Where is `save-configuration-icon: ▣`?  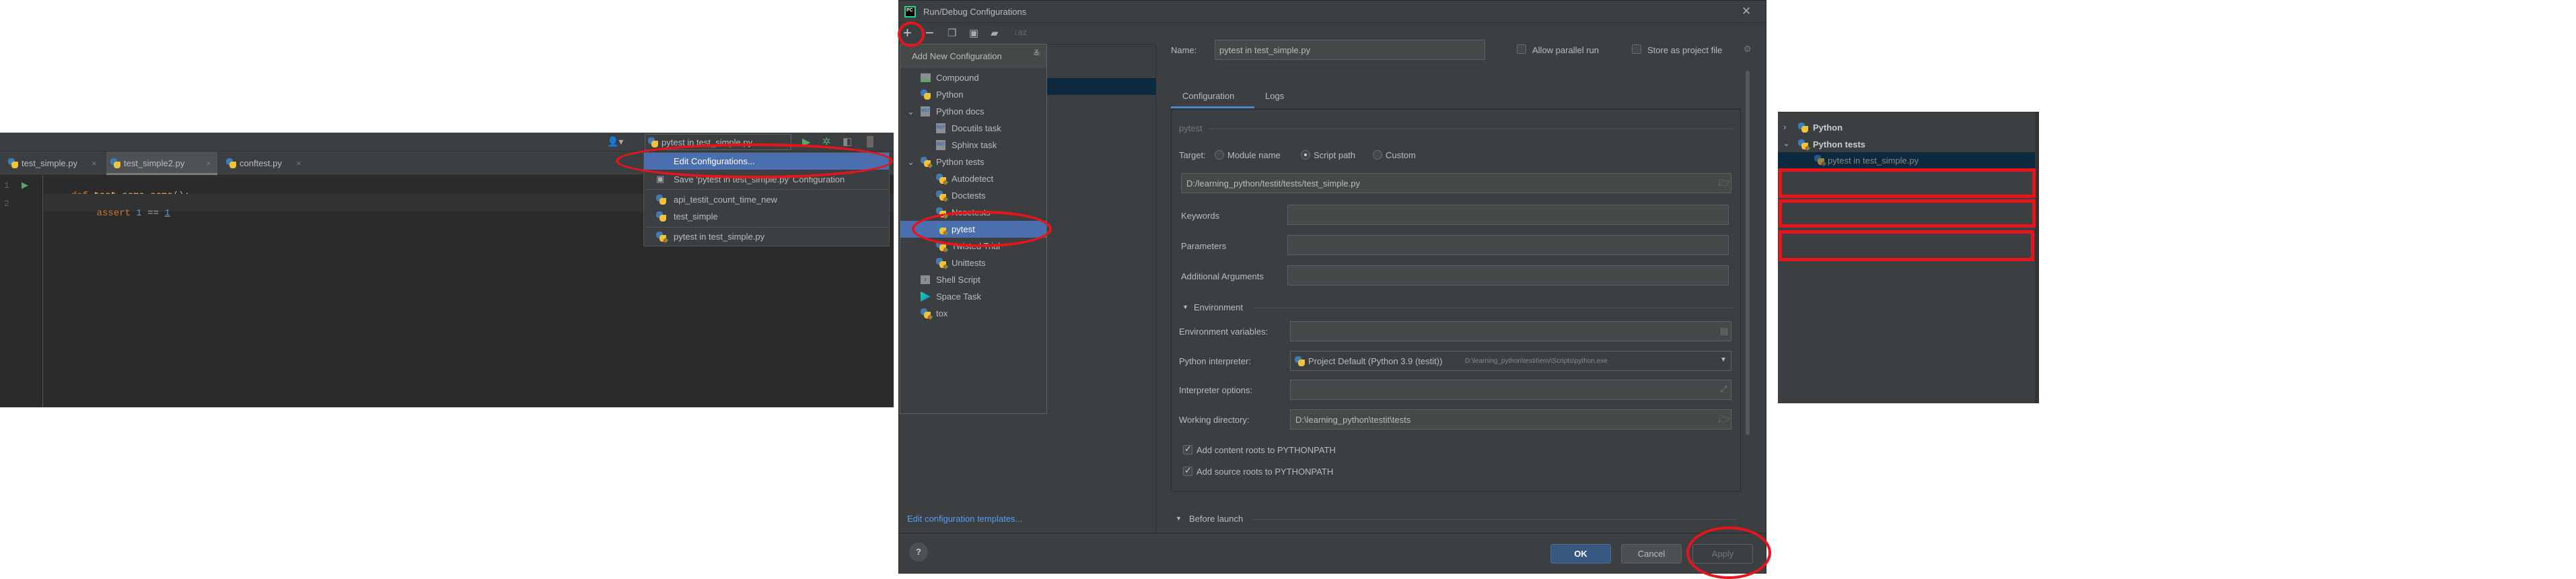
save-configuration-icon: ▣ is located at coordinates (973, 33).